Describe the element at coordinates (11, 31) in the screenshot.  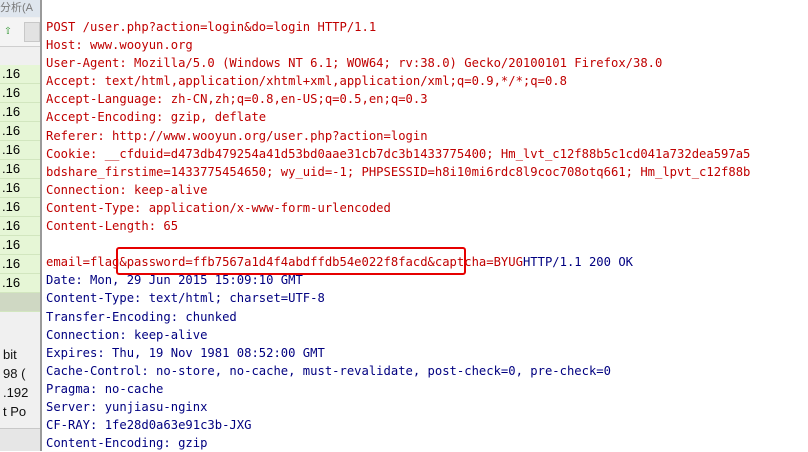
I see `green-arrow-icon: ⇧` at that location.